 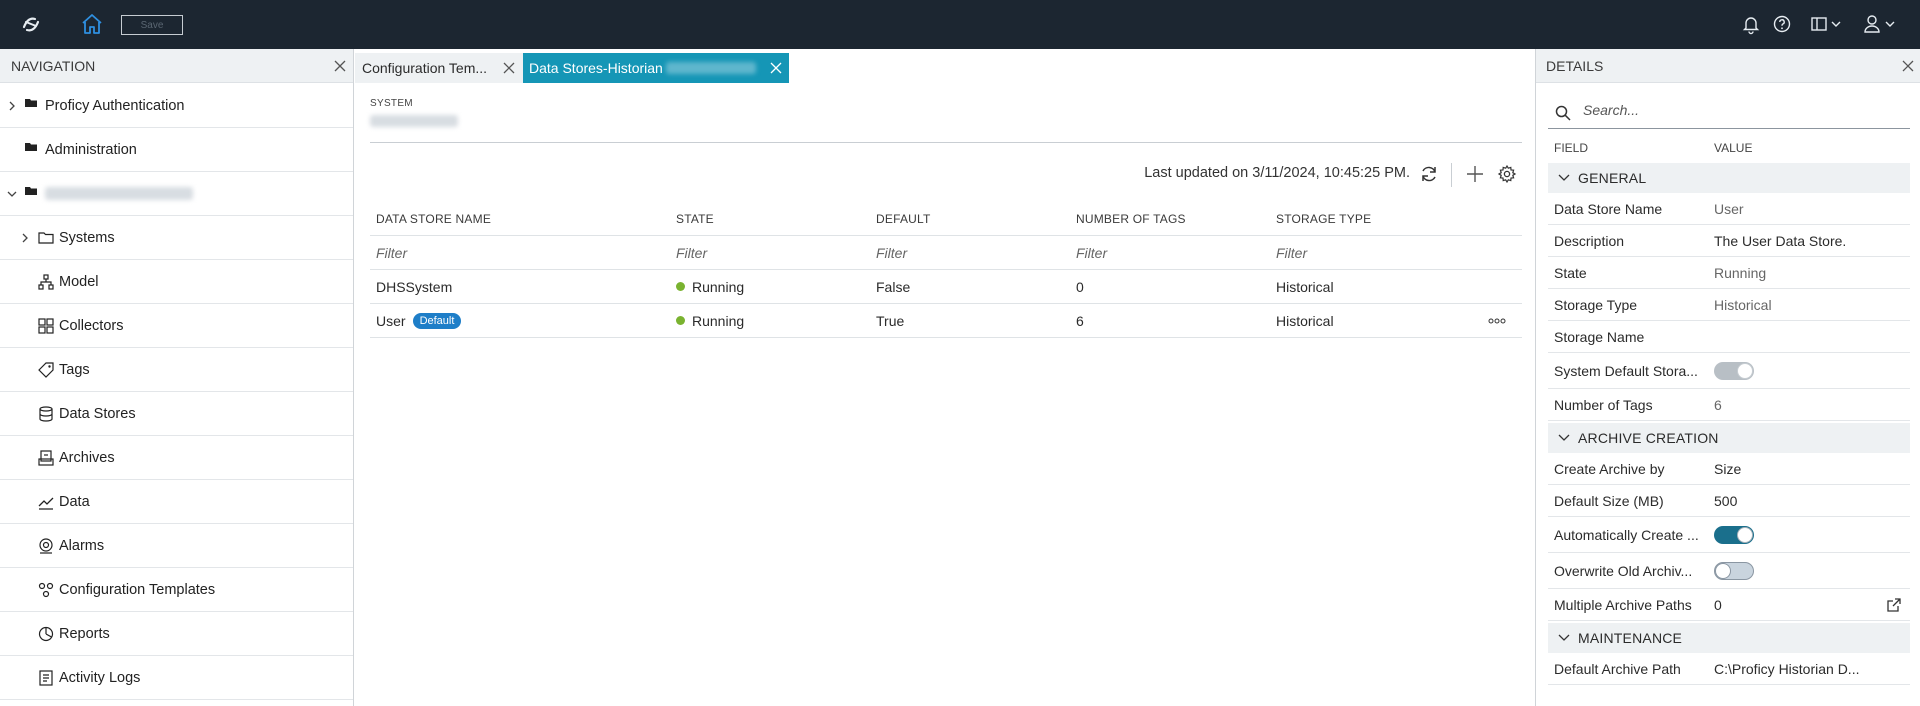 What do you see at coordinates (1507, 174) in the screenshot?
I see `settings-gear-icon` at bounding box center [1507, 174].